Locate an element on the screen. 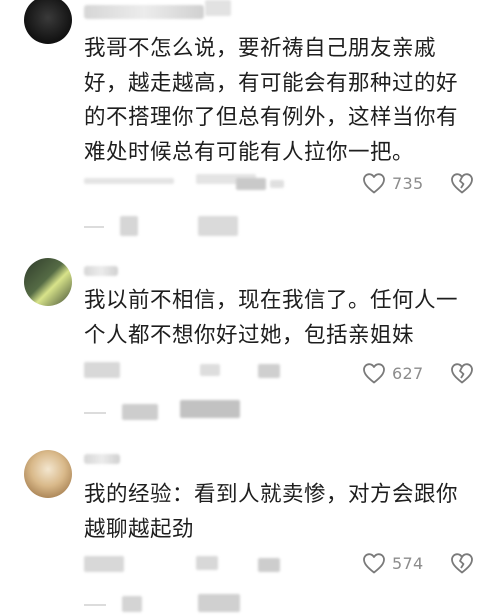 The height and width of the screenshot is (615, 500). like-button: 627 is located at coordinates (392, 373).